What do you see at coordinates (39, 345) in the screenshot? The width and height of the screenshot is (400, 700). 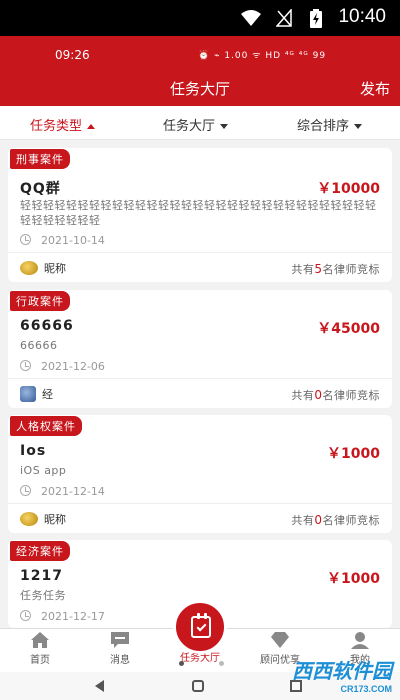 I see `task-description: 66666` at bounding box center [39, 345].